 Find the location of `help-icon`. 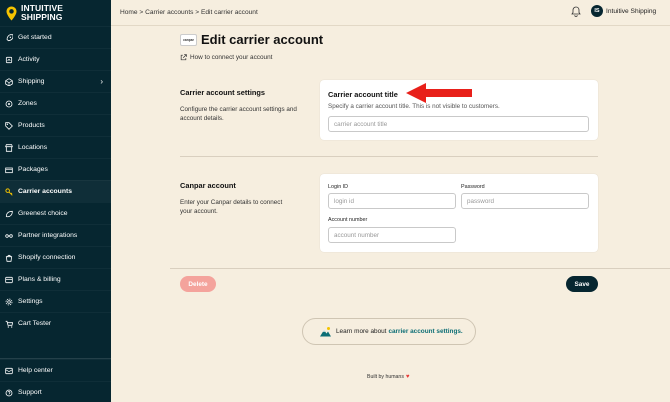

help-icon is located at coordinates (9, 371).